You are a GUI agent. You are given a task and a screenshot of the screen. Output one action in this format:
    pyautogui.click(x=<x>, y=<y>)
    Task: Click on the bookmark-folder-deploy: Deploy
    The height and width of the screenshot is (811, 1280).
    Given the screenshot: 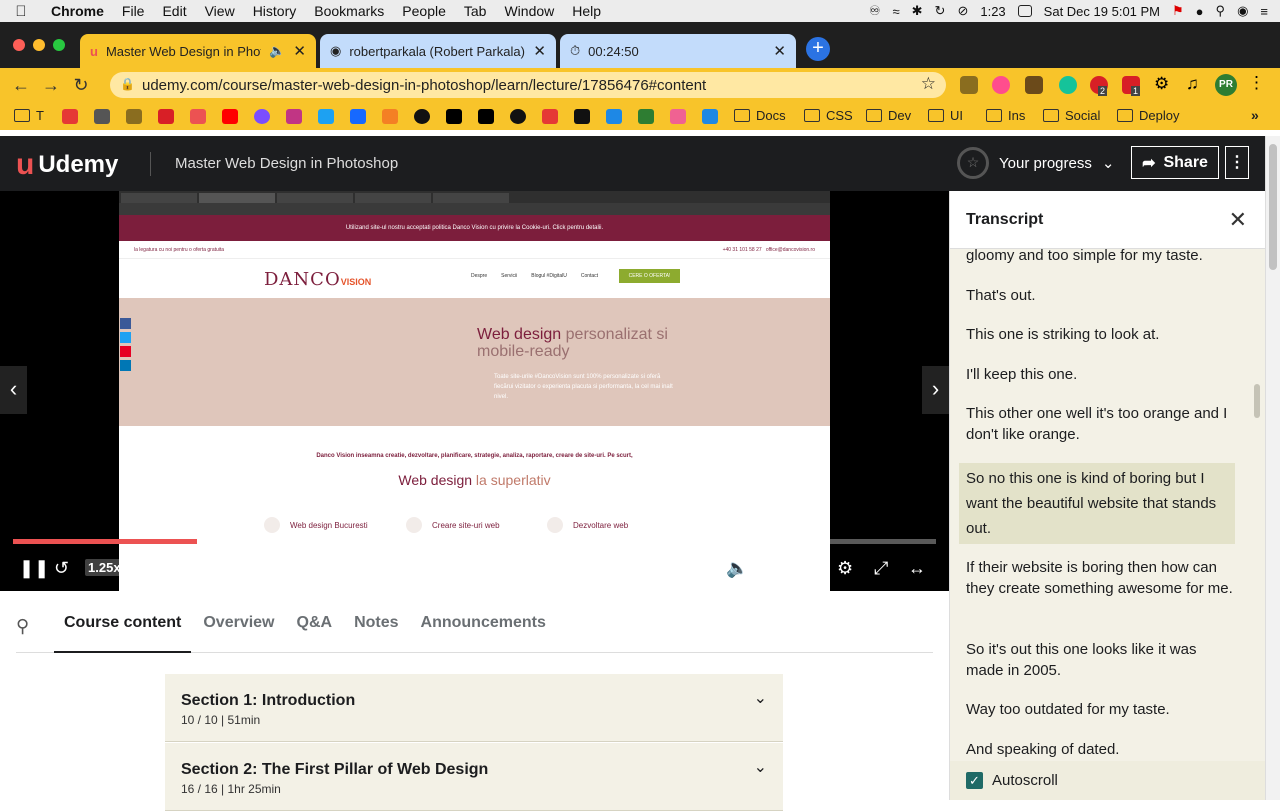 What is the action you would take?
    pyautogui.click(x=1148, y=115)
    